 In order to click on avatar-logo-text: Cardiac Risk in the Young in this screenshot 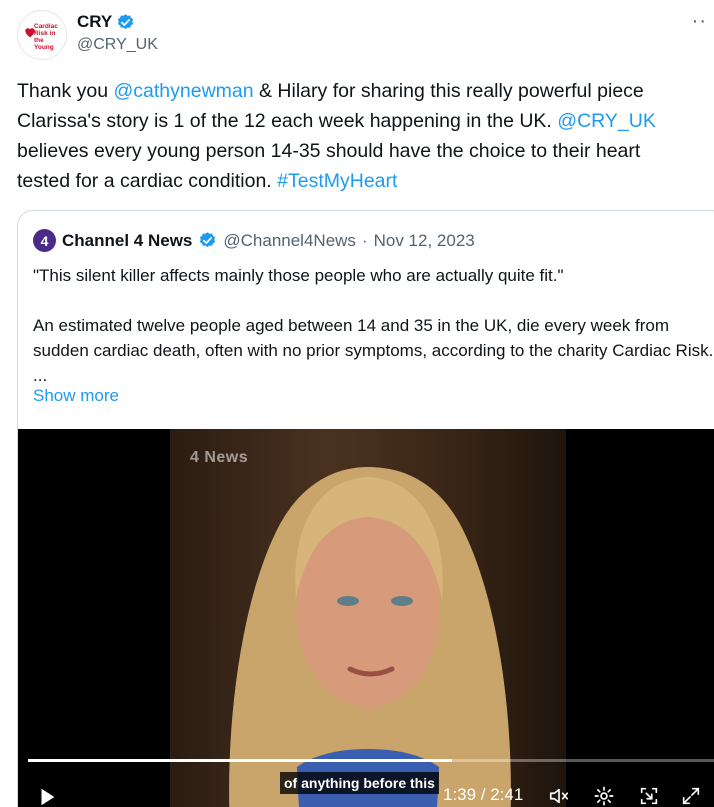, I will do `click(46, 37)`.